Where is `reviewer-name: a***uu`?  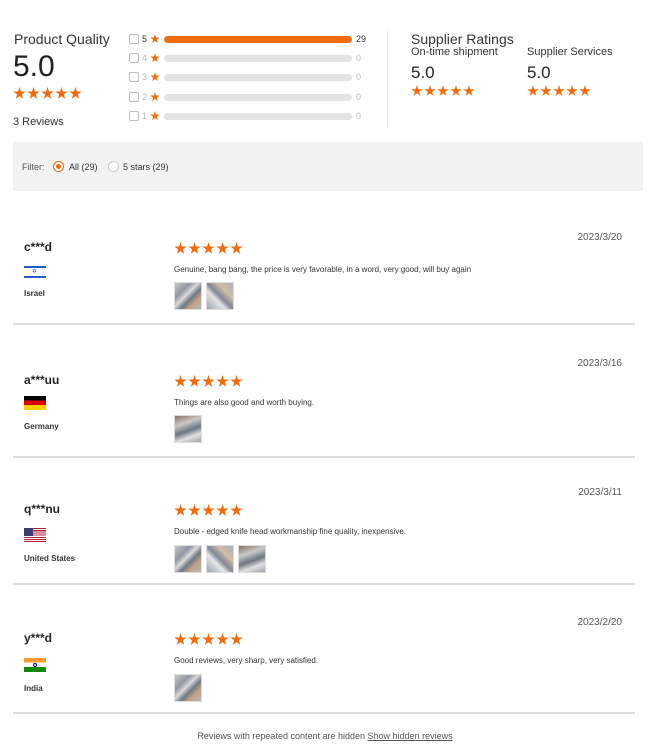 reviewer-name: a***uu is located at coordinates (42, 380).